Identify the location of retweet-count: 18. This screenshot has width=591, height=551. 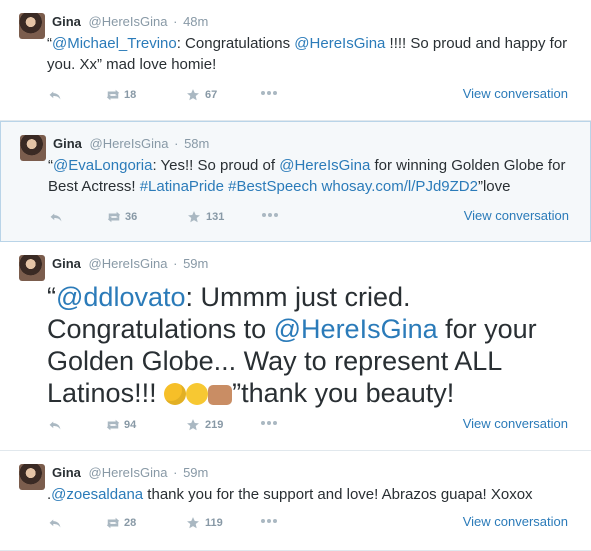
(130, 95).